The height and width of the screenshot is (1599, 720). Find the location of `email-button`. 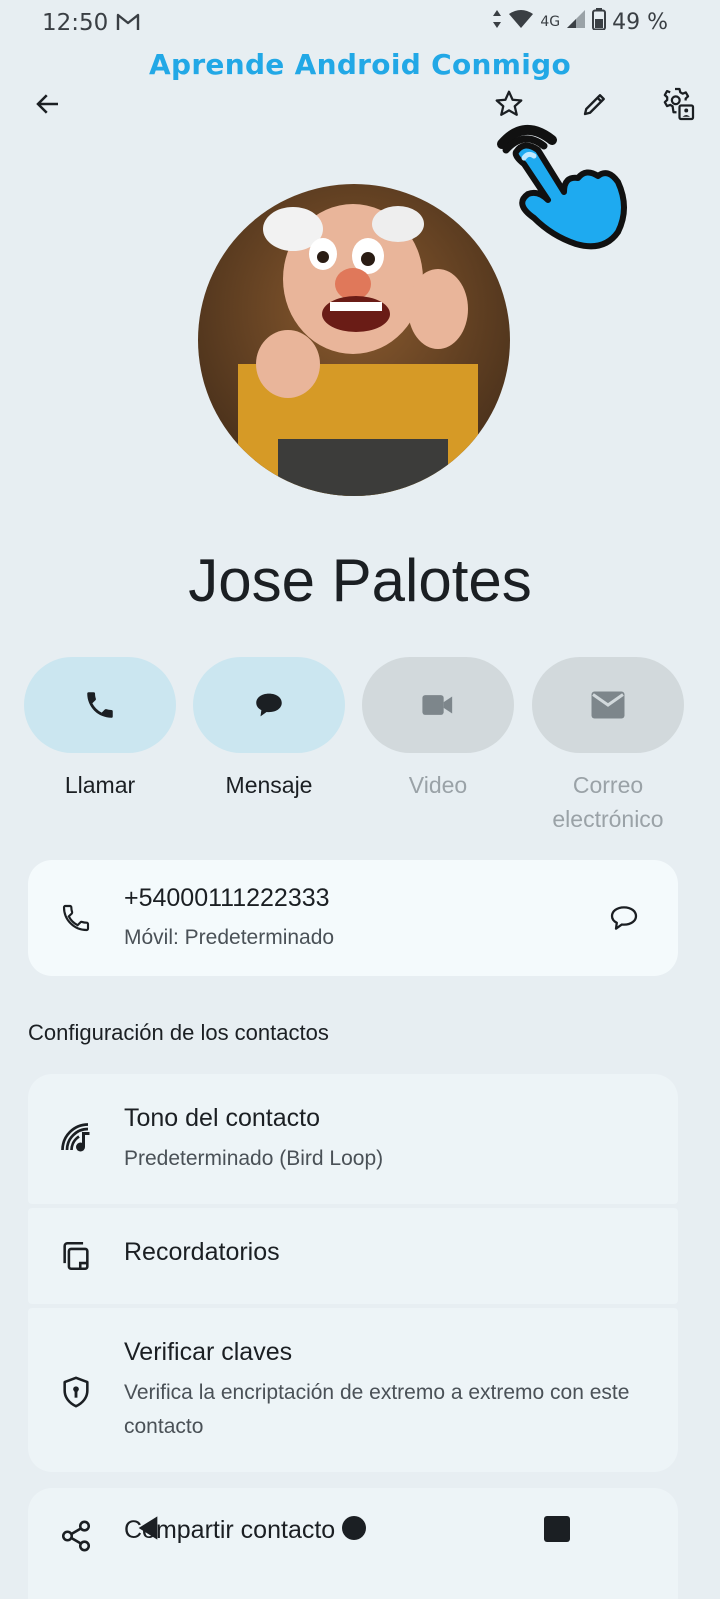

email-button is located at coordinates (608, 705).